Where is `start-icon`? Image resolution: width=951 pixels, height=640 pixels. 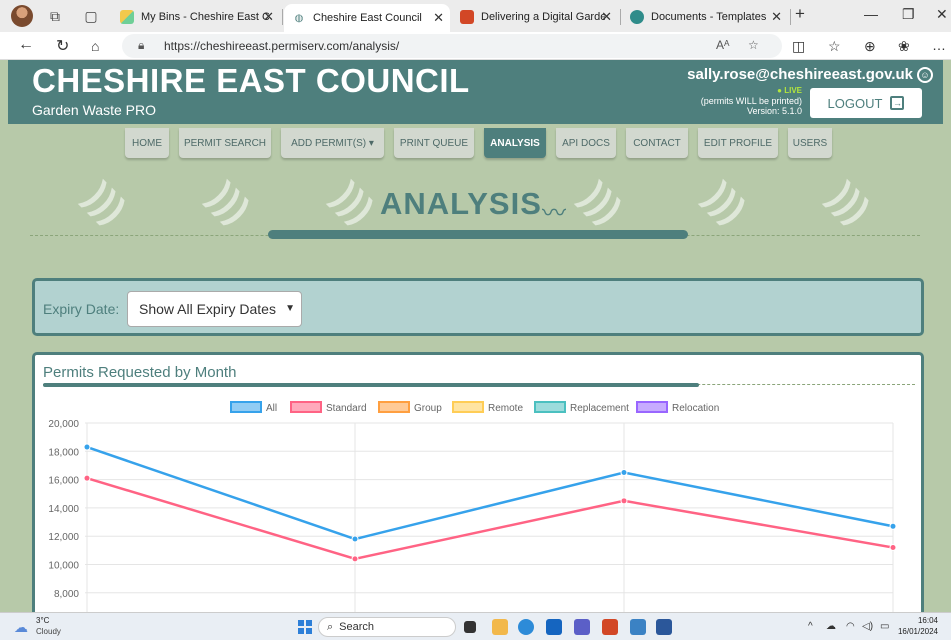
start-icon is located at coordinates (305, 627).